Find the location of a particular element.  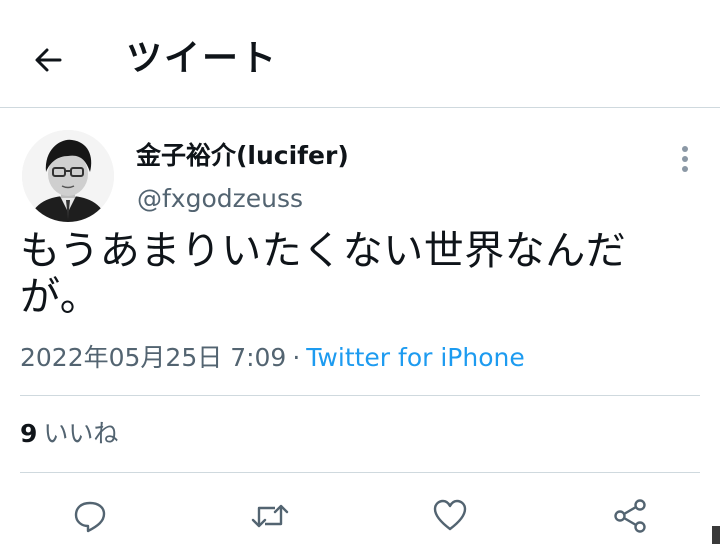

reply-button is located at coordinates (90, 516).